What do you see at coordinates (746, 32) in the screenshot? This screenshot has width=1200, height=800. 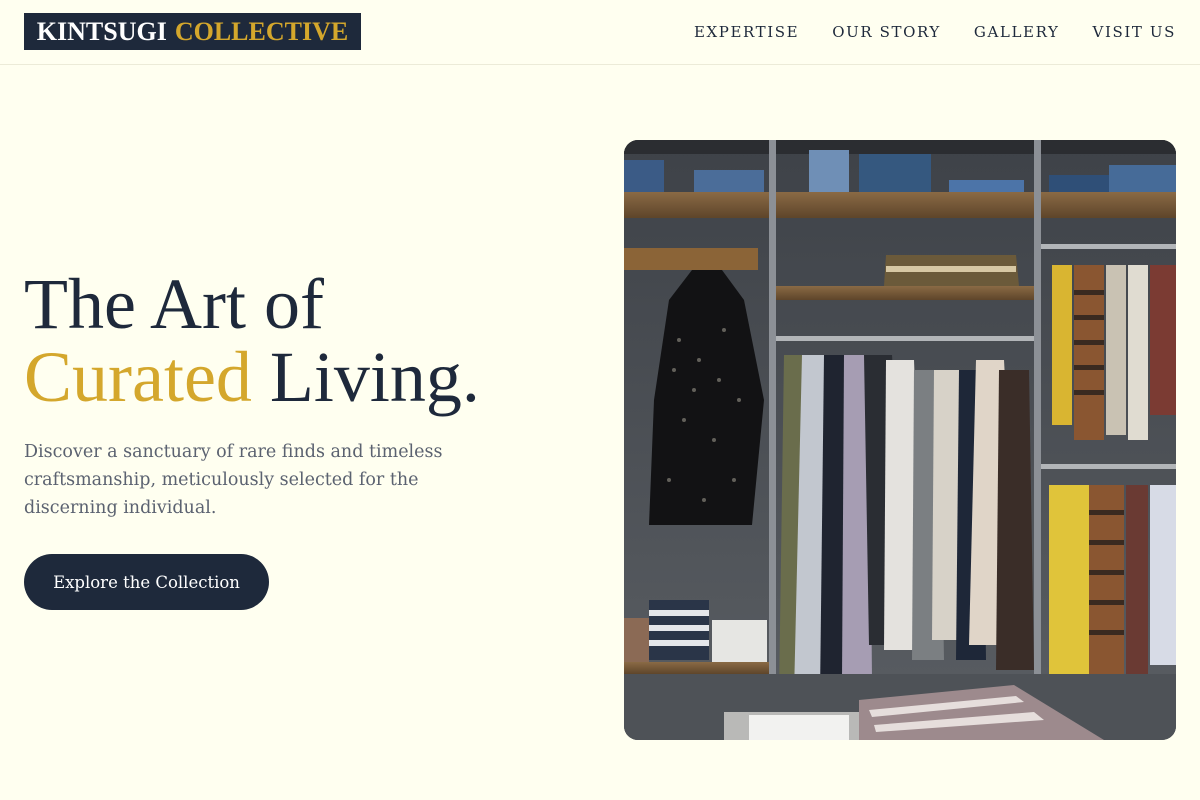 I see `nav-link-expertise: EXPERTISE` at bounding box center [746, 32].